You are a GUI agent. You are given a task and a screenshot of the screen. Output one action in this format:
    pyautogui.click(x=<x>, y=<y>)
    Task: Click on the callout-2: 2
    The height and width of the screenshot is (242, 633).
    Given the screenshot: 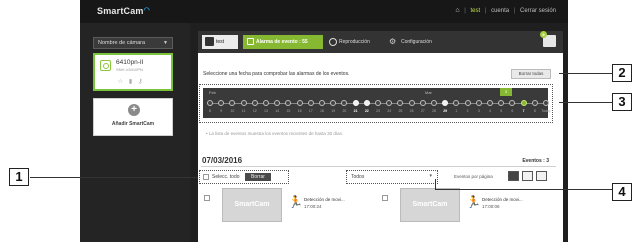 What is the action you would take?
    pyautogui.click(x=622, y=73)
    